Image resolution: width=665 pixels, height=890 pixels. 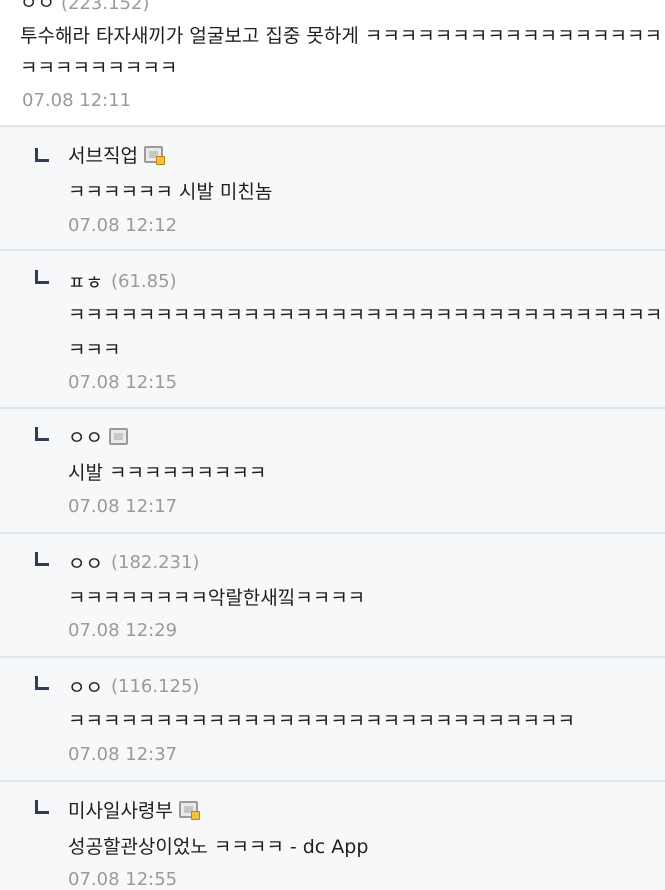 I want to click on reply-header: ㅇㅇ, so click(x=98, y=436).